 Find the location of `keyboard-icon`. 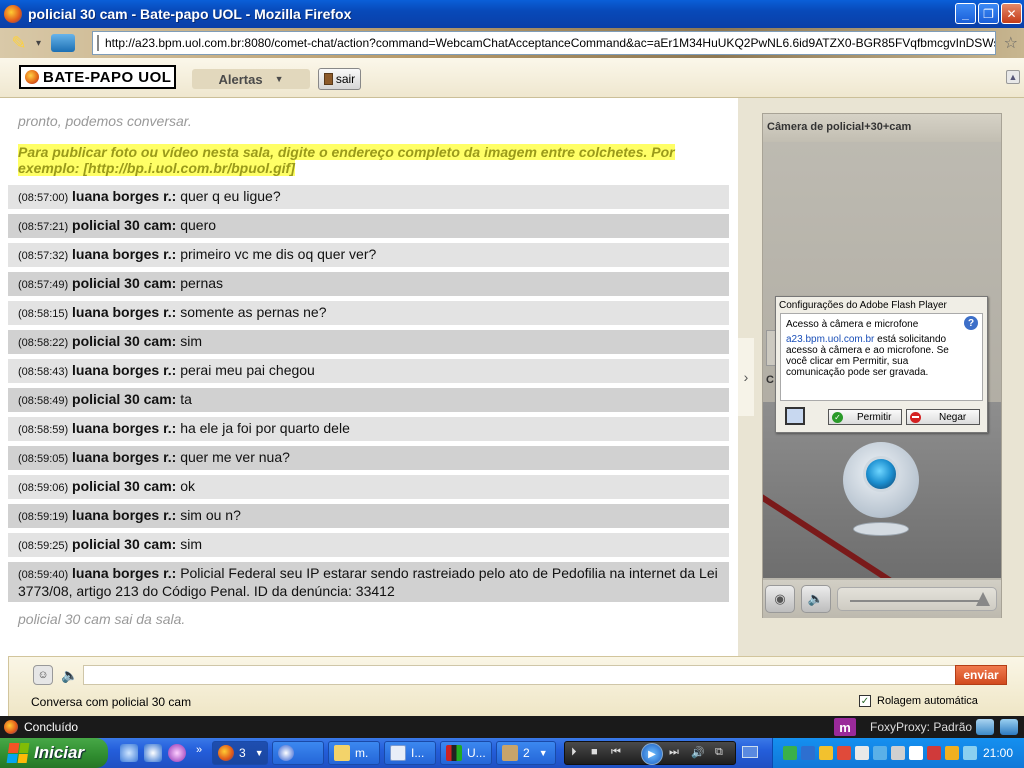

keyboard-icon is located at coordinates (750, 752).